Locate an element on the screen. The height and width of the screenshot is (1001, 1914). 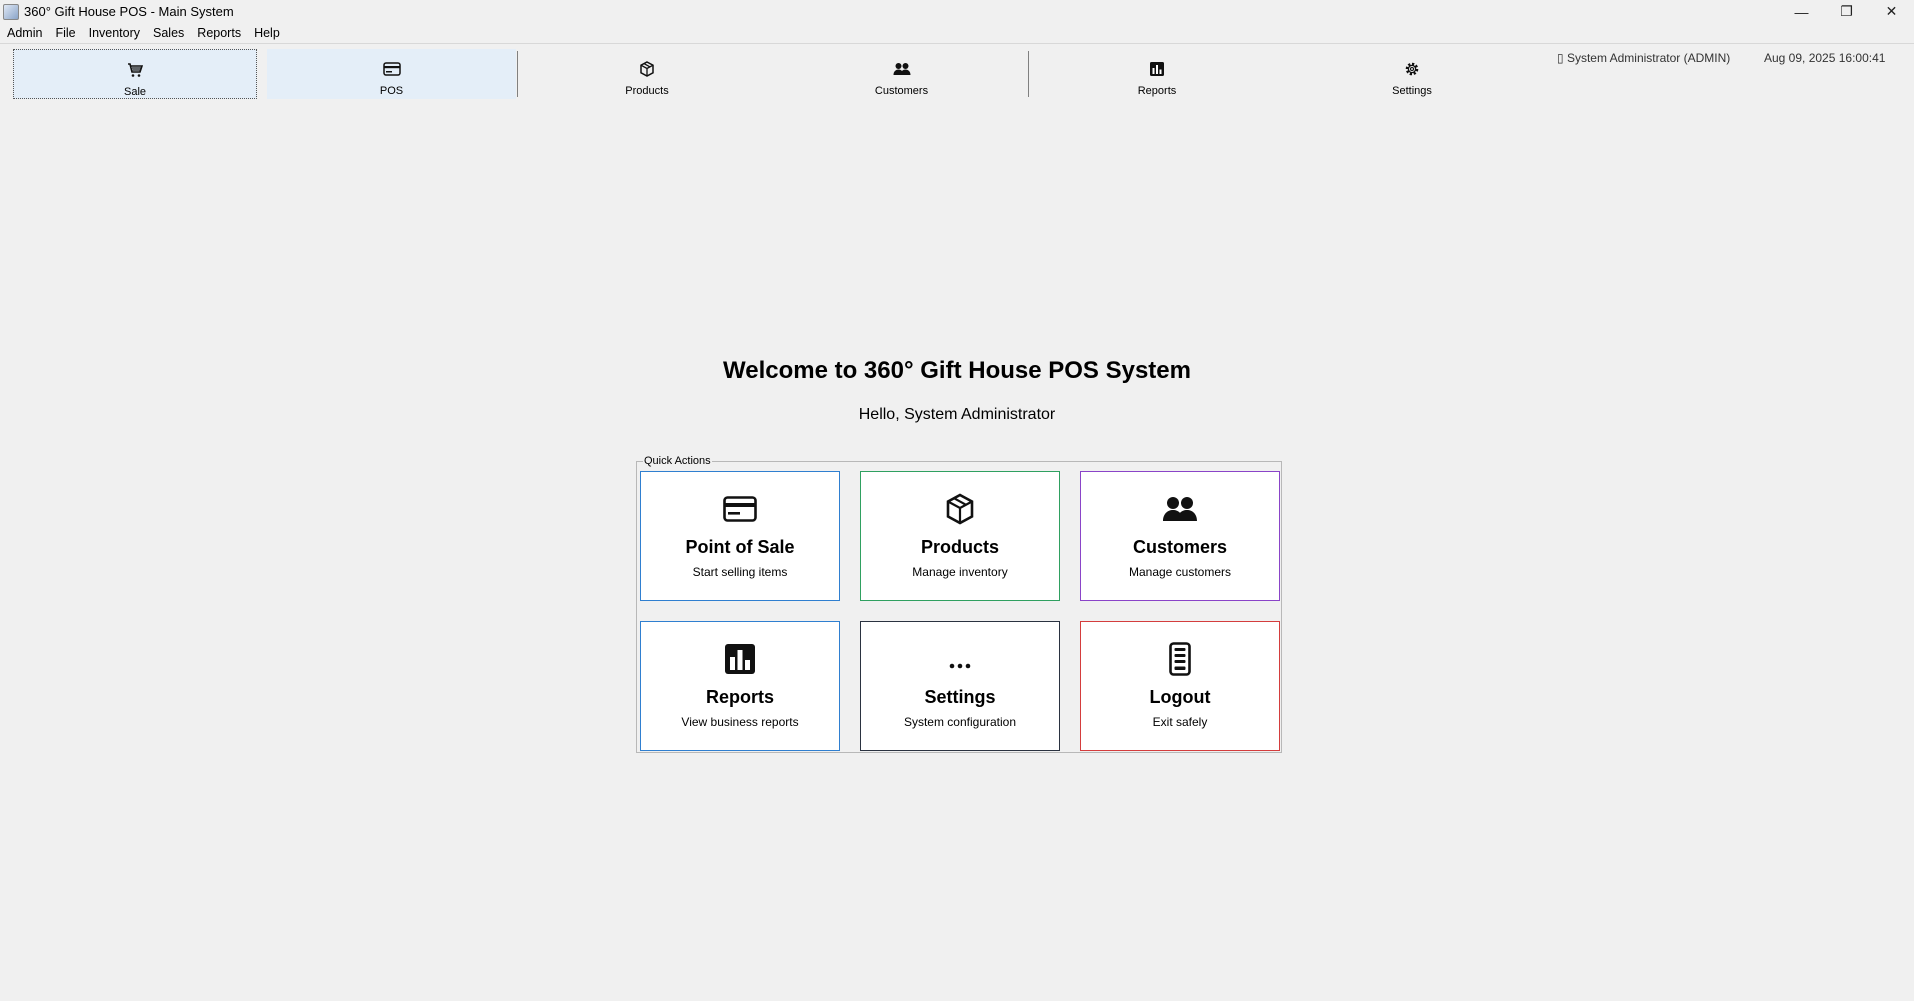
ellipsis-icon is located at coordinates (960, 659).